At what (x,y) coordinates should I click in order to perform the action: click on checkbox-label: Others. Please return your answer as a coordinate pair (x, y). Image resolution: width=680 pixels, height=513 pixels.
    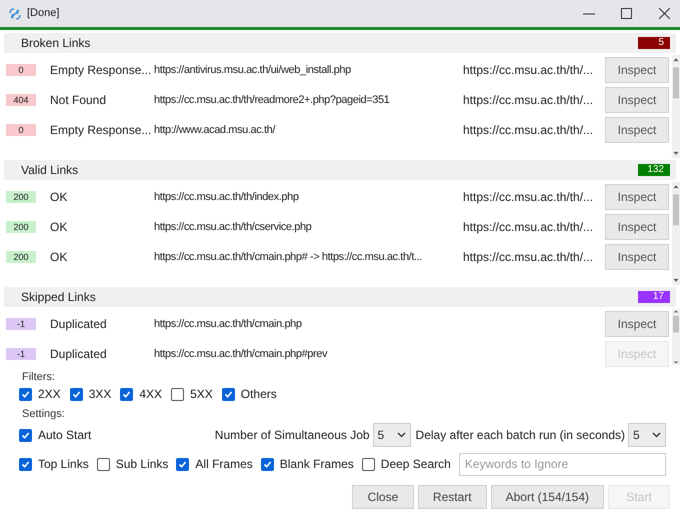
    Looking at the image, I should click on (258, 394).